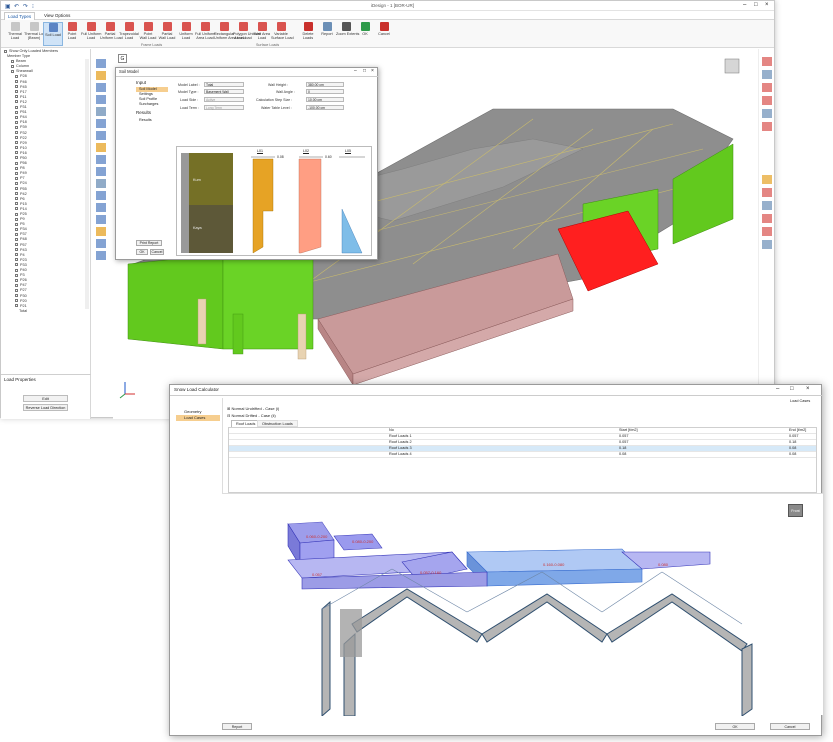 The image size is (833, 742). Describe the element at coordinates (35, 34) in the screenshot. I see `ribbon-button-thermal-beam: Thermal Load (Beam)` at that location.